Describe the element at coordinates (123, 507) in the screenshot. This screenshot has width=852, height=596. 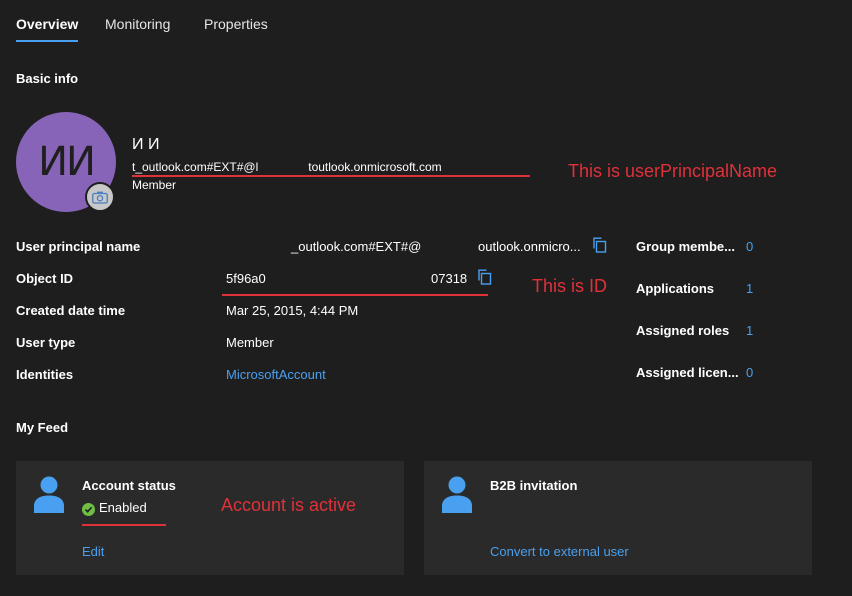
I see `enabled-label: Enabled` at that location.